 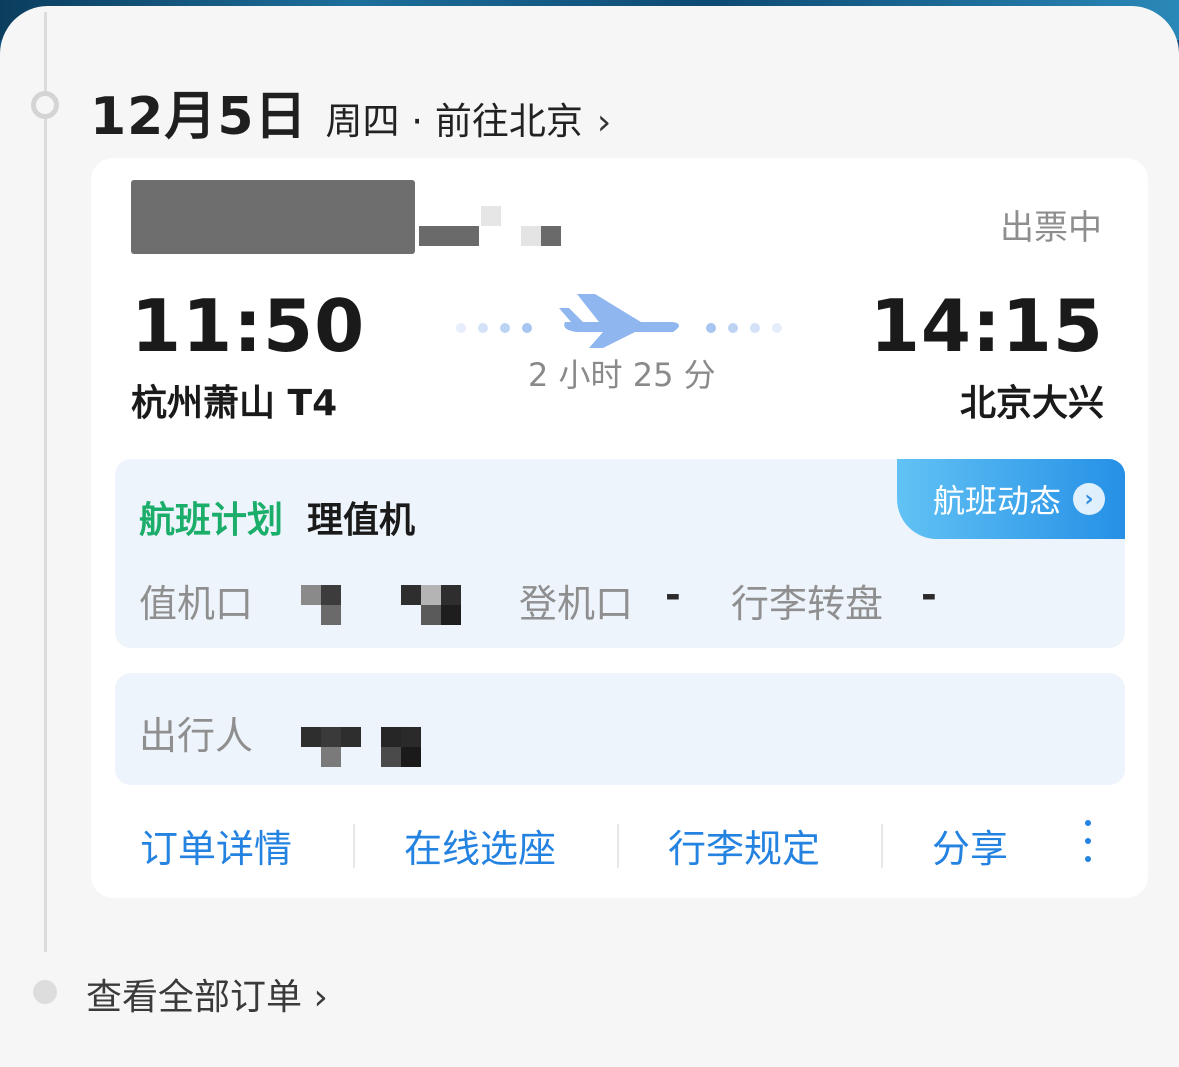 I want to click on more-vertical-icon, so click(x=1088, y=845).